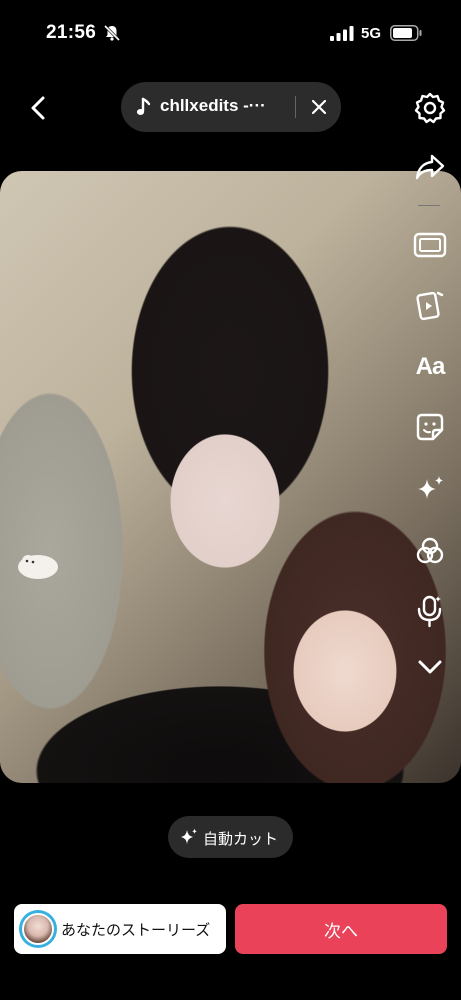  I want to click on network-label: 5G, so click(371, 33).